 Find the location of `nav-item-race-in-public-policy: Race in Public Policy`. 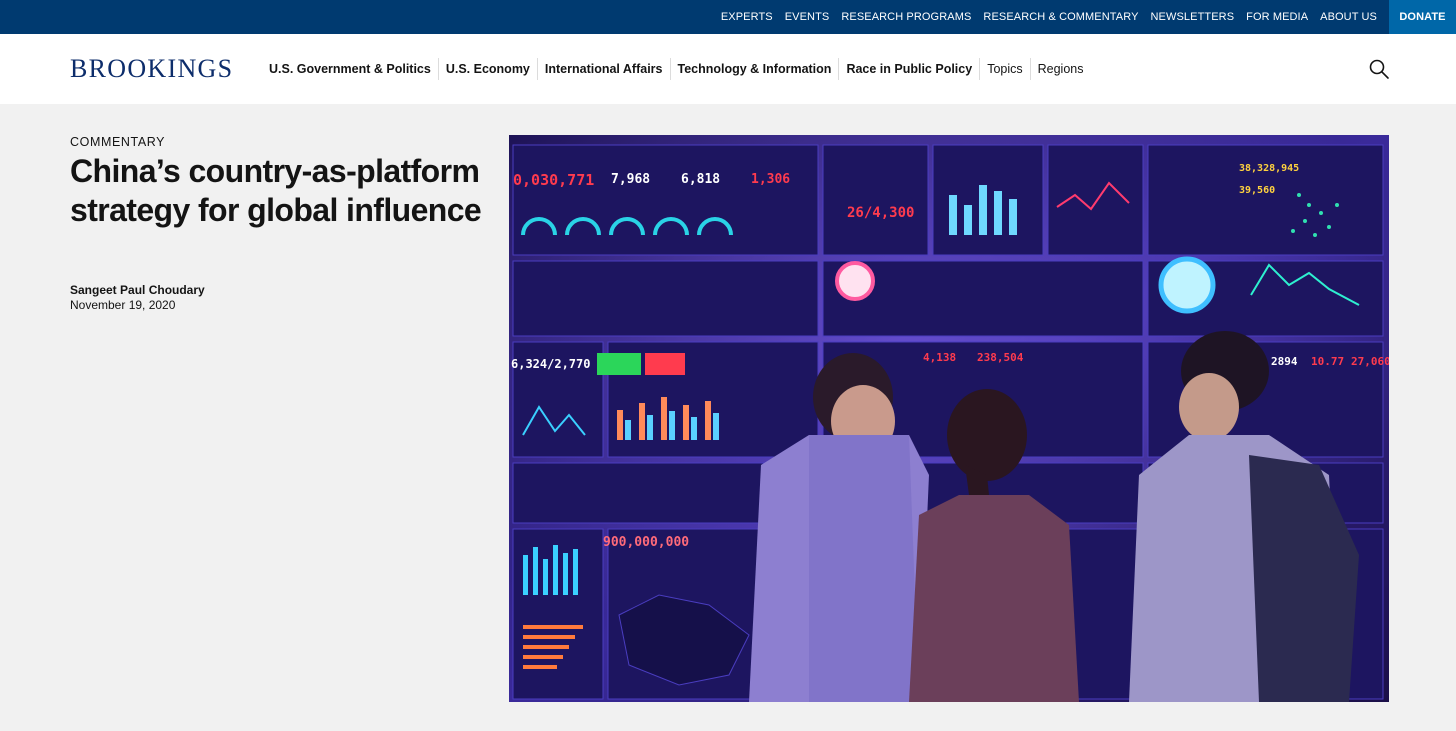

nav-item-race-in-public-policy: Race in Public Policy is located at coordinates (908, 69).